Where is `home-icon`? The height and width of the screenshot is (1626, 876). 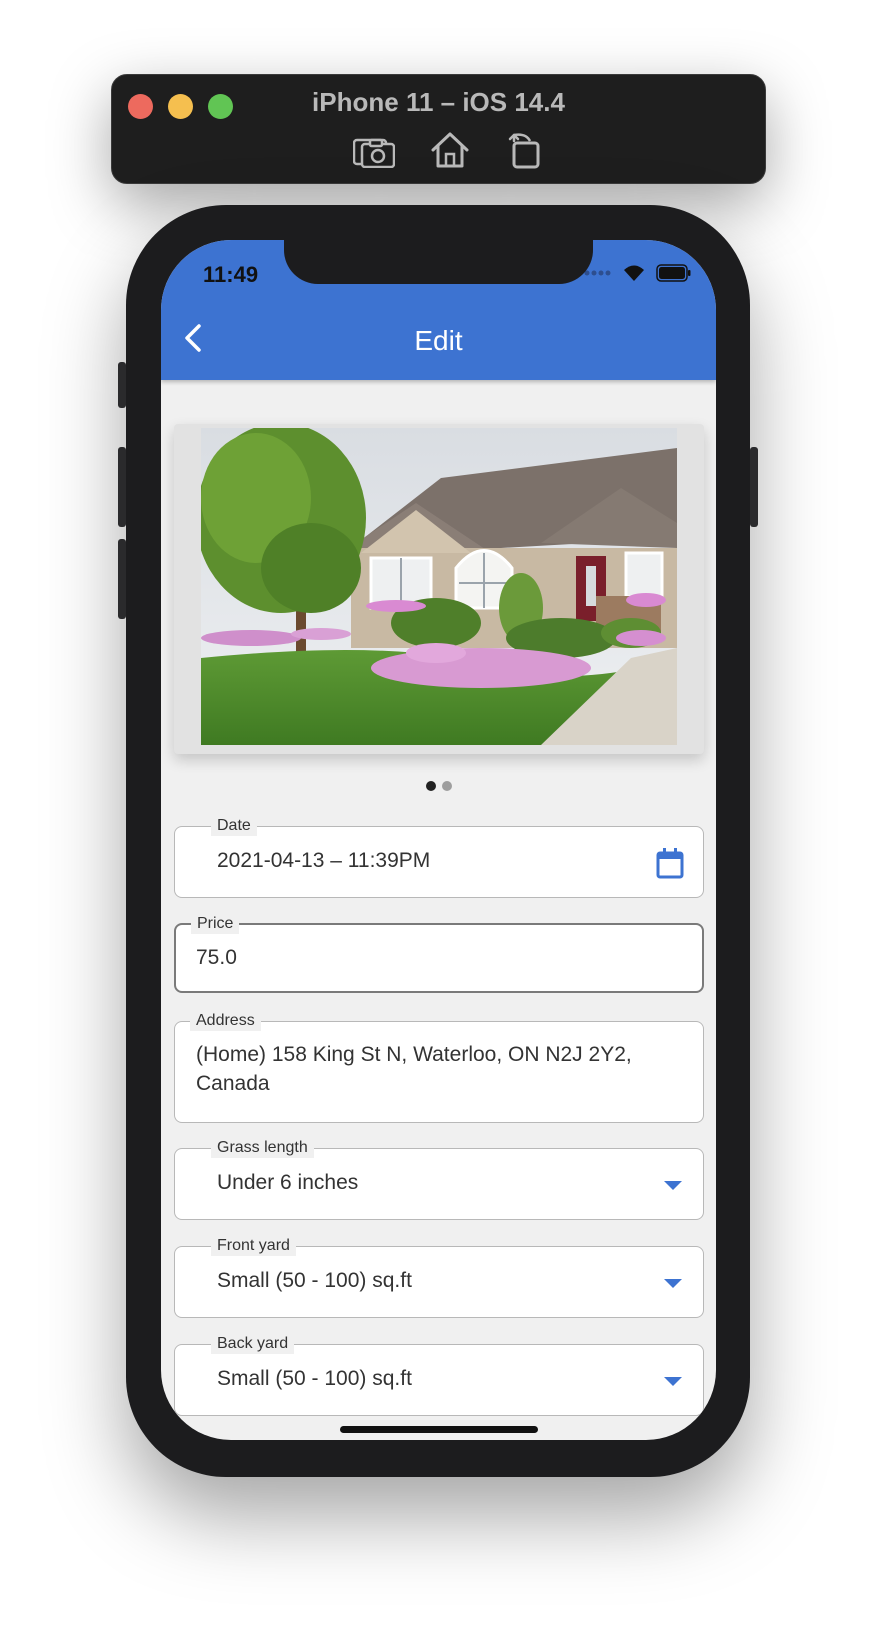
home-icon is located at coordinates (450, 150).